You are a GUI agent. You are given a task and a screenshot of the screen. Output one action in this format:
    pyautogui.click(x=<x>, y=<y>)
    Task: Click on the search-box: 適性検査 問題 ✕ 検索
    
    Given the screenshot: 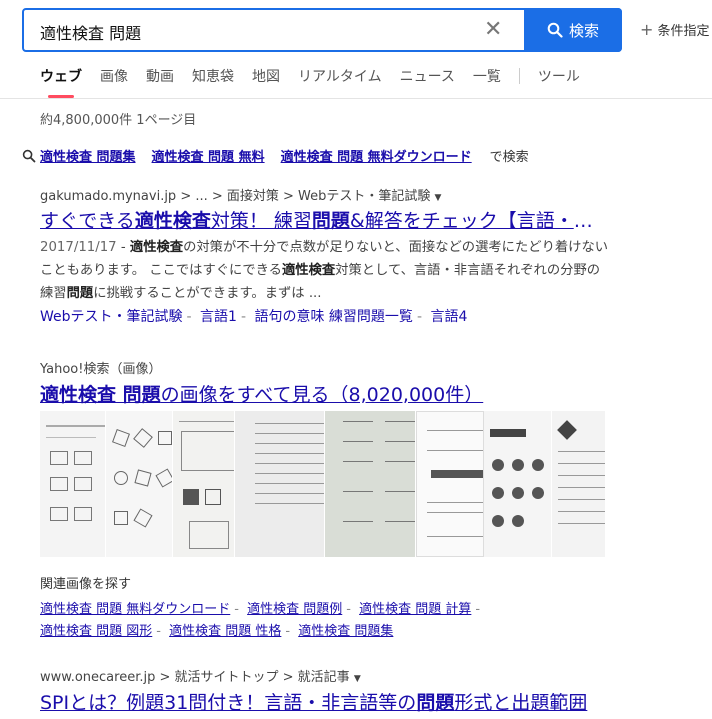 What is the action you would take?
    pyautogui.click(x=322, y=30)
    